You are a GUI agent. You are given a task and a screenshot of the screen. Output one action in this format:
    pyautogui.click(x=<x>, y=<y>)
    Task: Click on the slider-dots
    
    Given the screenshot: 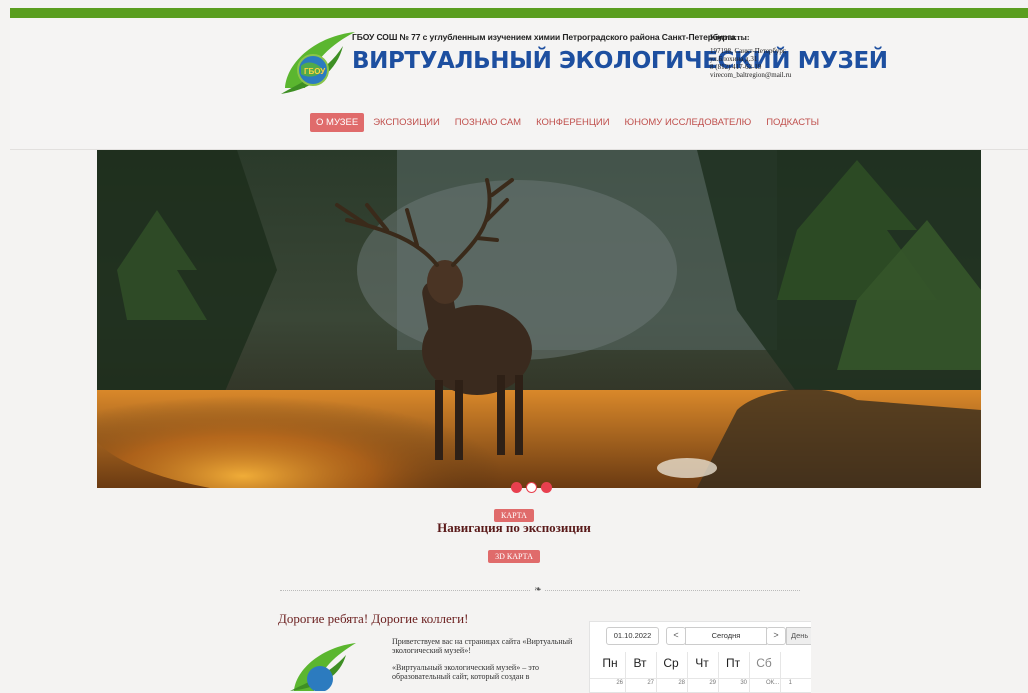 What is the action you would take?
    pyautogui.click(x=531, y=487)
    